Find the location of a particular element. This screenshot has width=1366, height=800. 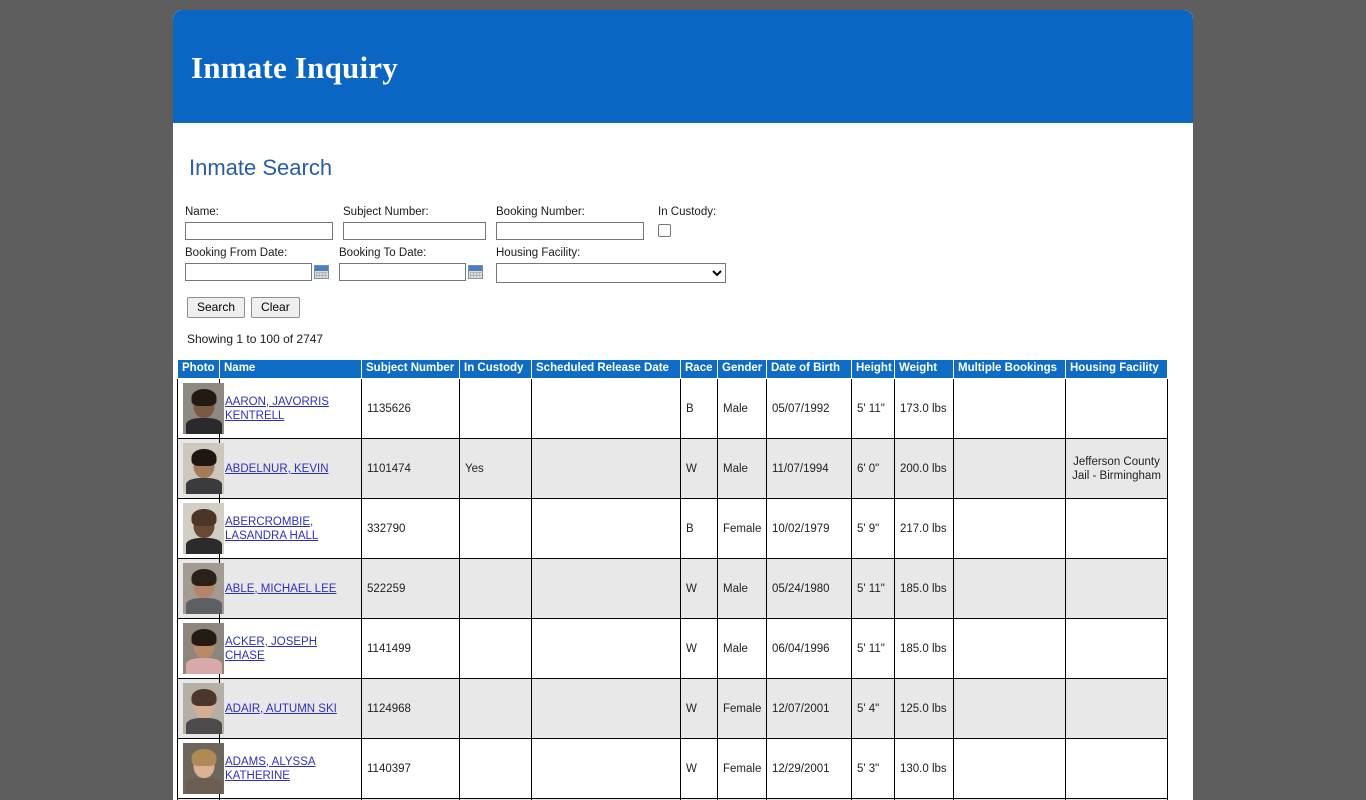

column-header-height: Height is located at coordinates (873, 369).